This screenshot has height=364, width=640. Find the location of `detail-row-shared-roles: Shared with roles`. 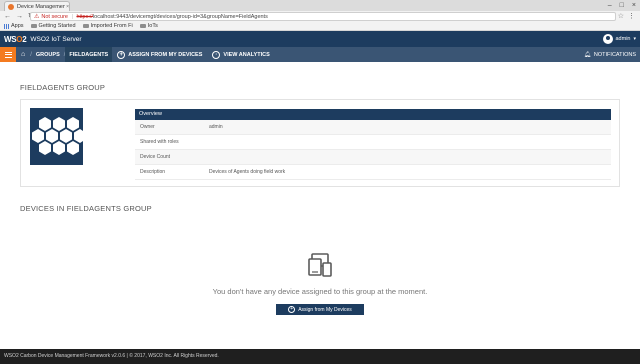

detail-row-shared-roles: Shared with roles is located at coordinates (373, 142).